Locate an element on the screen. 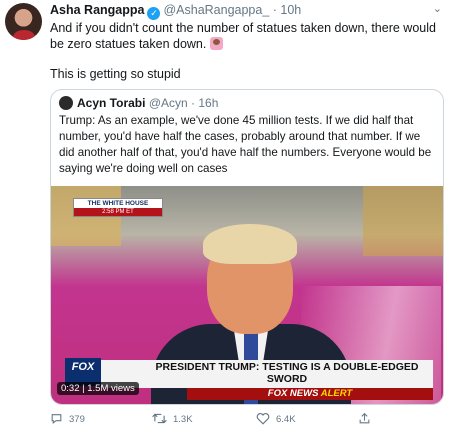  bug-time: 2:58 PM ET is located at coordinates (118, 212).